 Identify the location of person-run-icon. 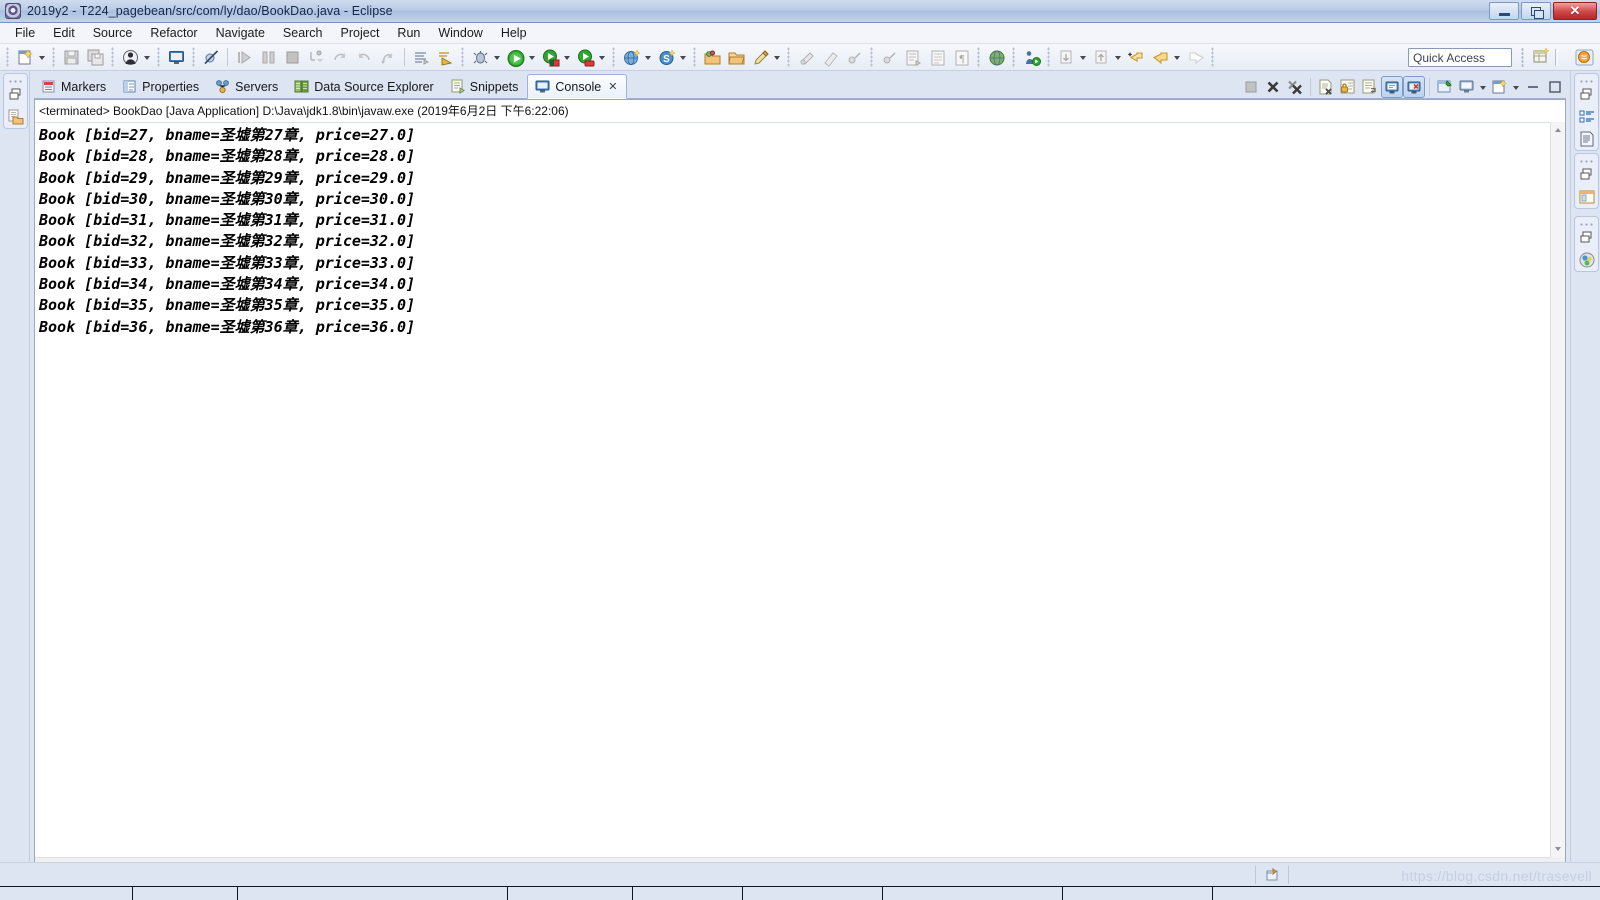
(1031, 57).